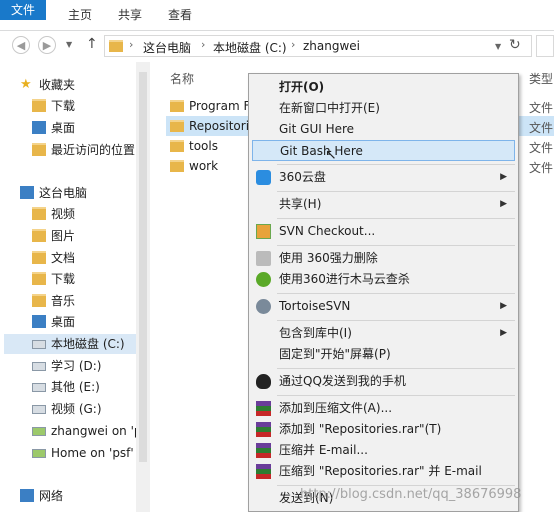  I want to click on menu-item-git-gui: Git GUI Here, so click(383, 129).